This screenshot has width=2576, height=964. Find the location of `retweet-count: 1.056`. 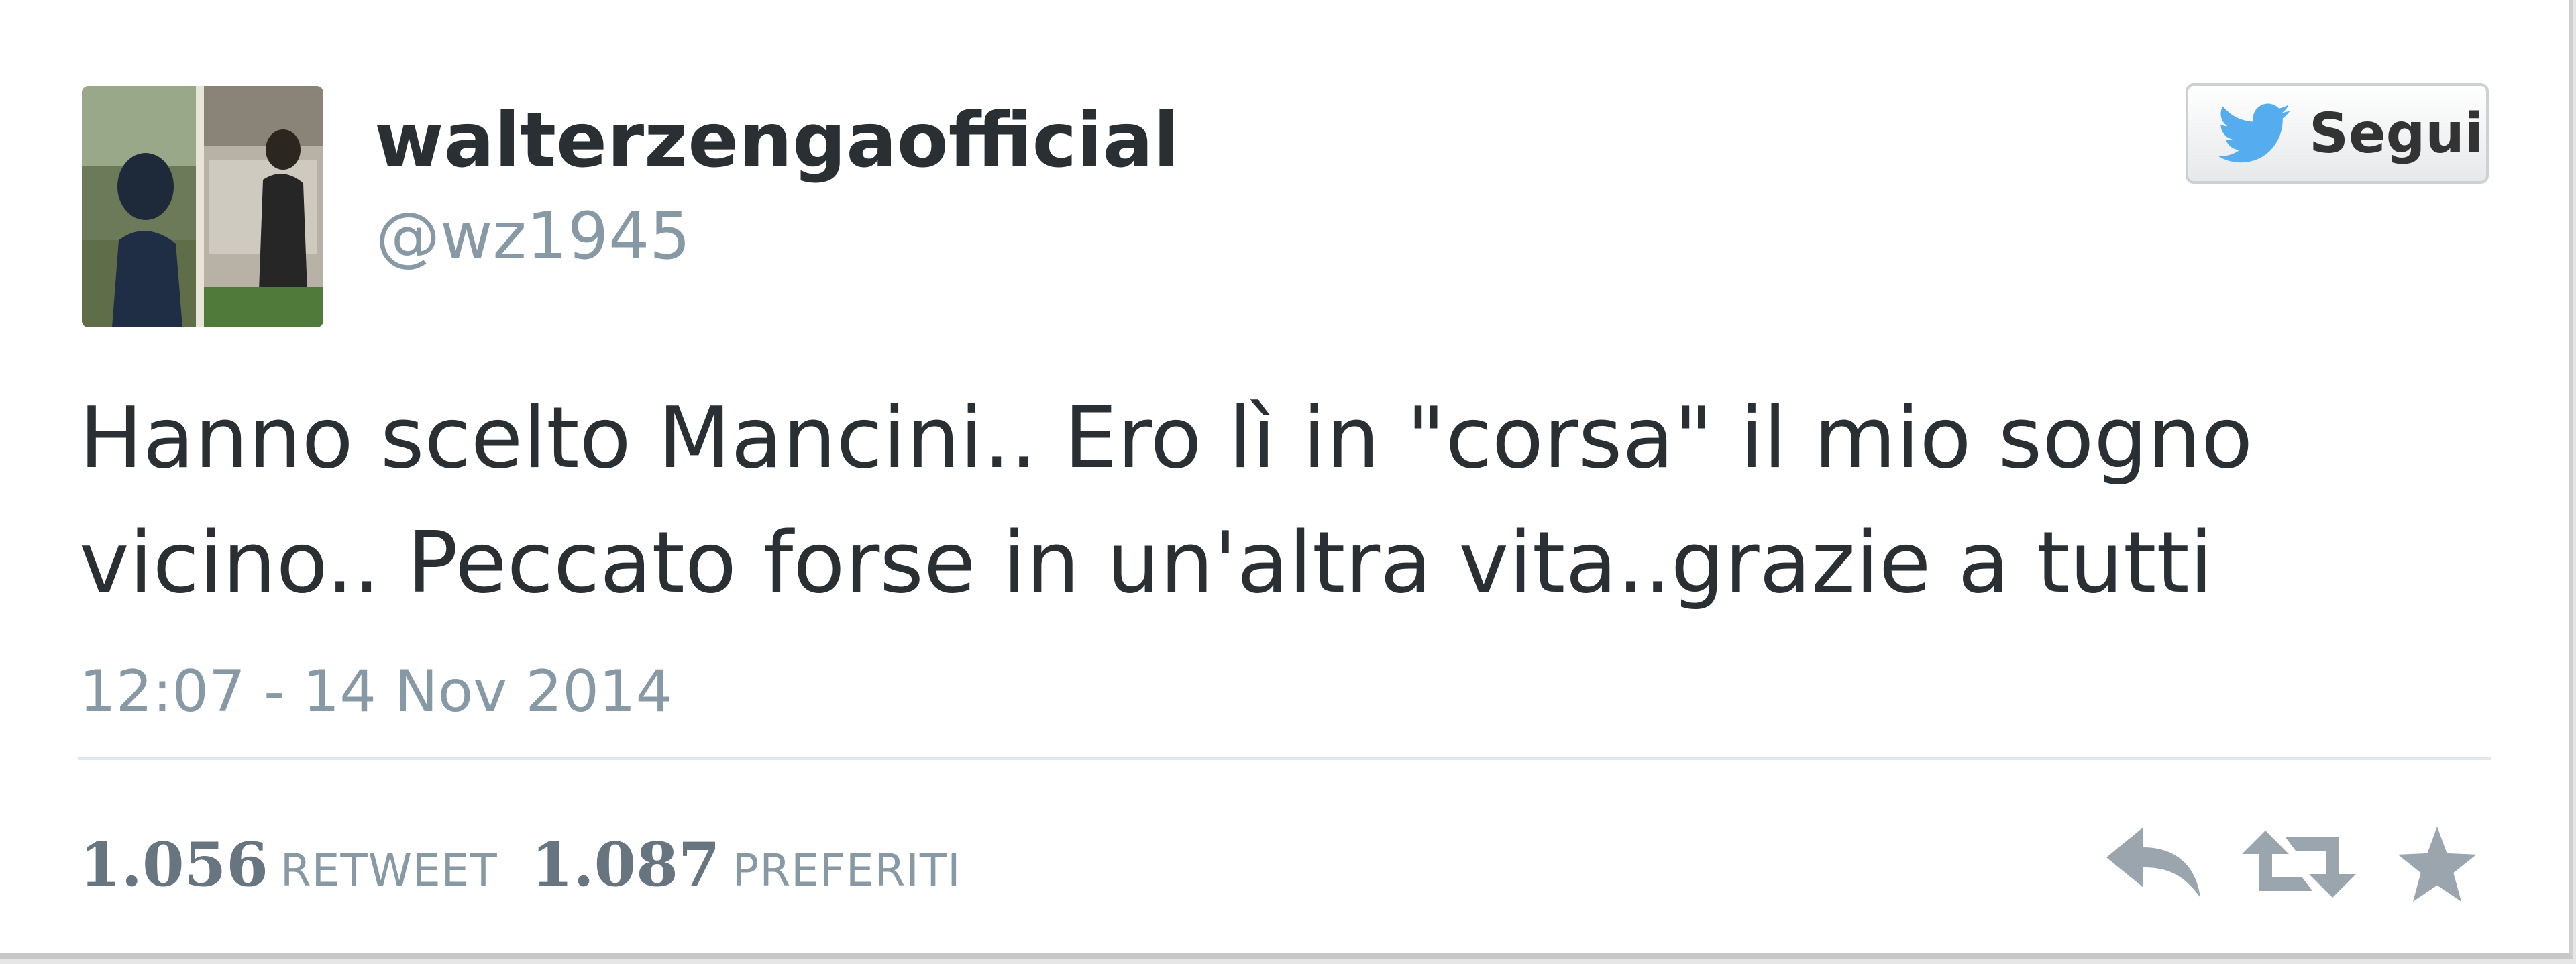

retweet-count: 1.056 is located at coordinates (173, 865).